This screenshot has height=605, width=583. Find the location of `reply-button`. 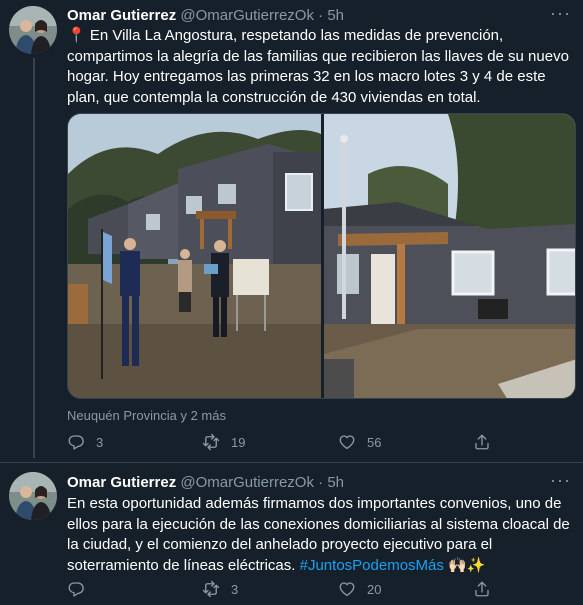

reply-button is located at coordinates (81, 589).